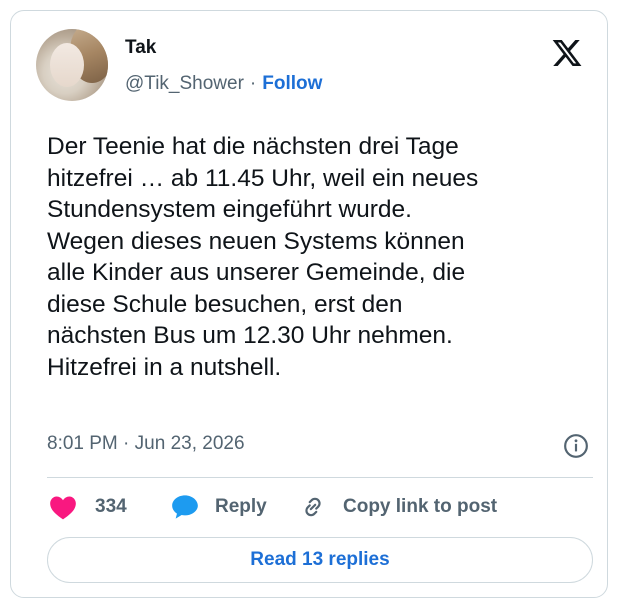  What do you see at coordinates (567, 53) in the screenshot?
I see `x-logo-icon` at bounding box center [567, 53].